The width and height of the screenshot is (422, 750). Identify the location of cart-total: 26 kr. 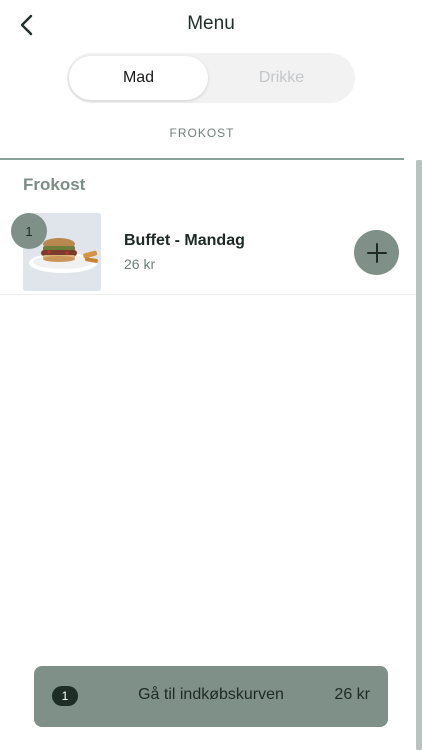
(352, 694).